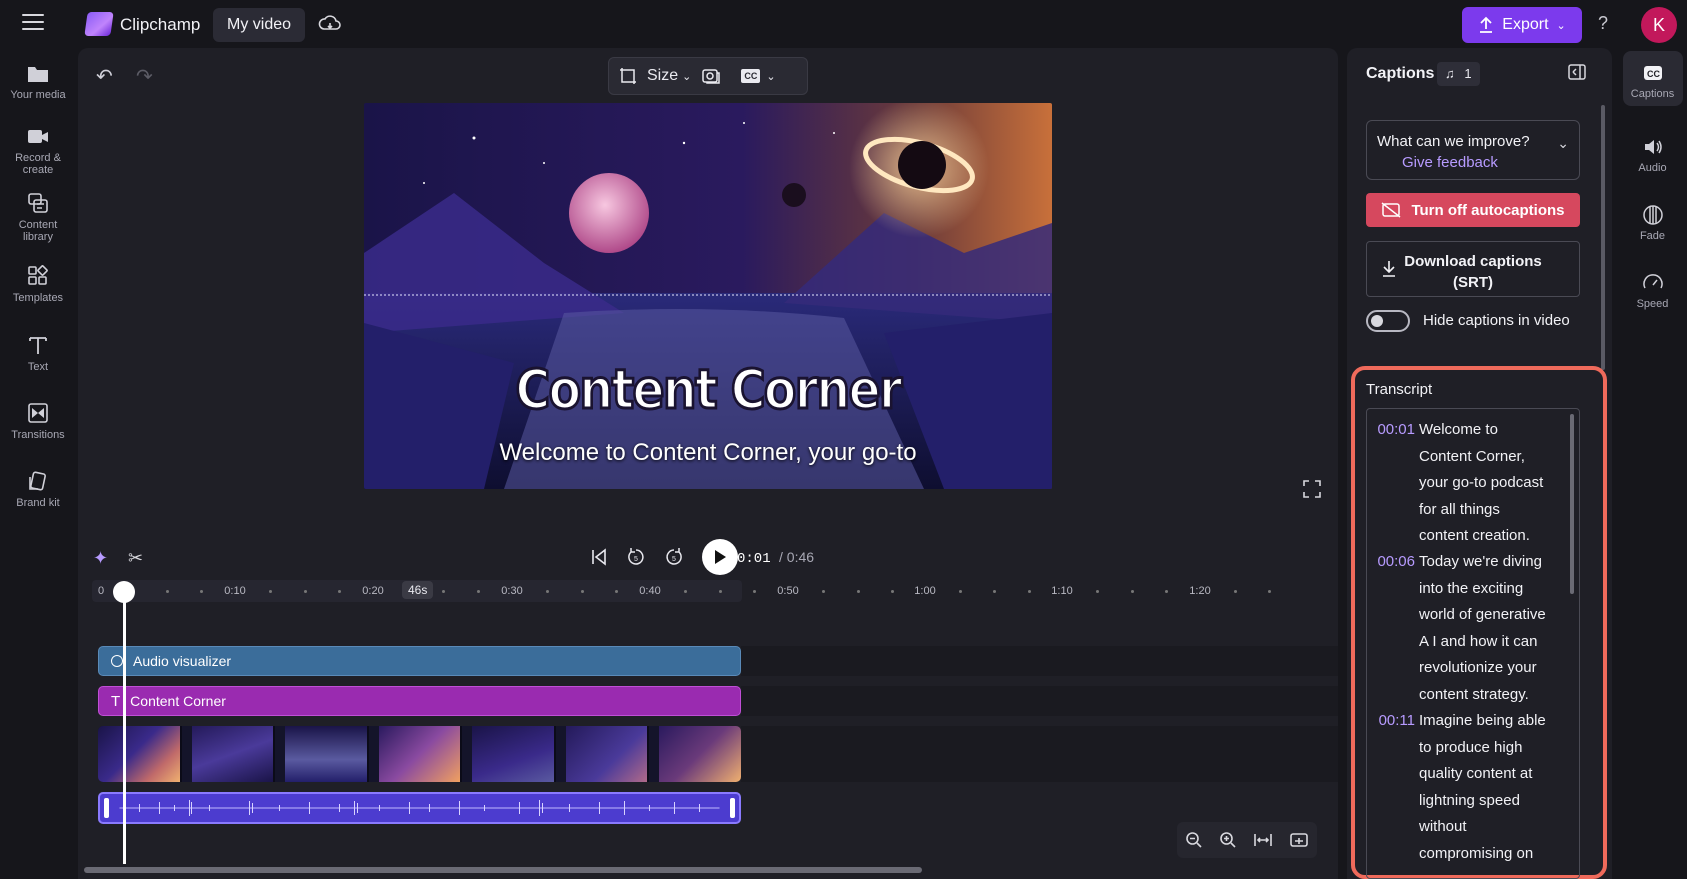  Describe the element at coordinates (711, 76) in the screenshot. I see `background-remove-icon` at that location.